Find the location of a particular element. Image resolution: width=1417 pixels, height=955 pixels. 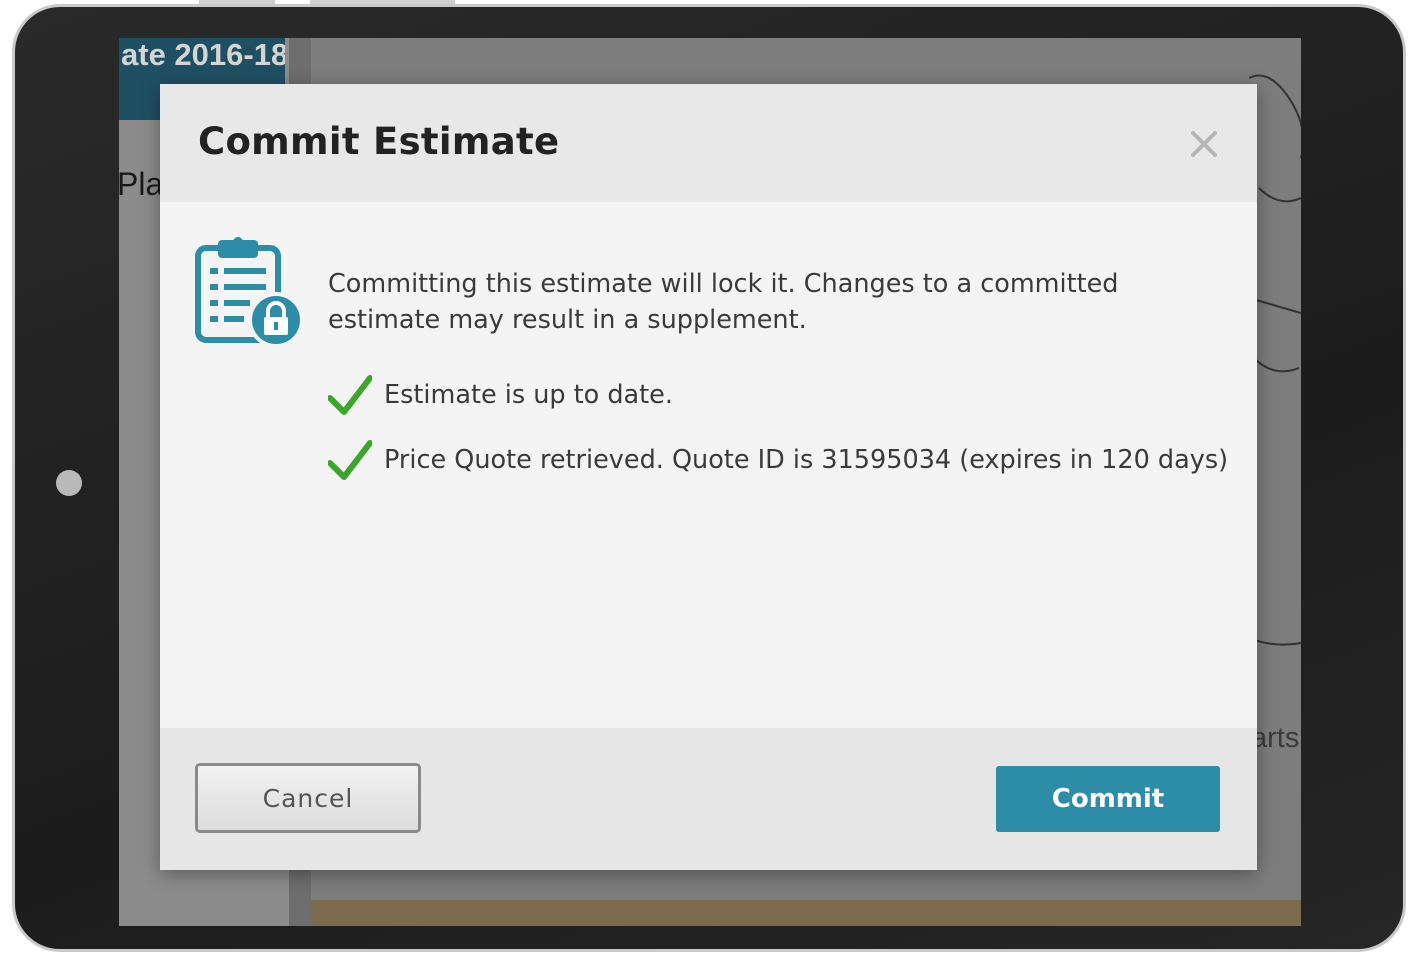

cancel-button: Cancel is located at coordinates (308, 798).